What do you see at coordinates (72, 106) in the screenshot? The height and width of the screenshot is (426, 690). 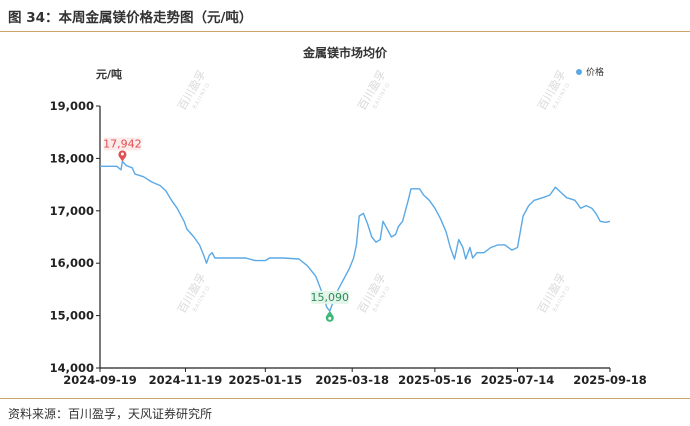 I see `y-tick-label: 19,000` at bounding box center [72, 106].